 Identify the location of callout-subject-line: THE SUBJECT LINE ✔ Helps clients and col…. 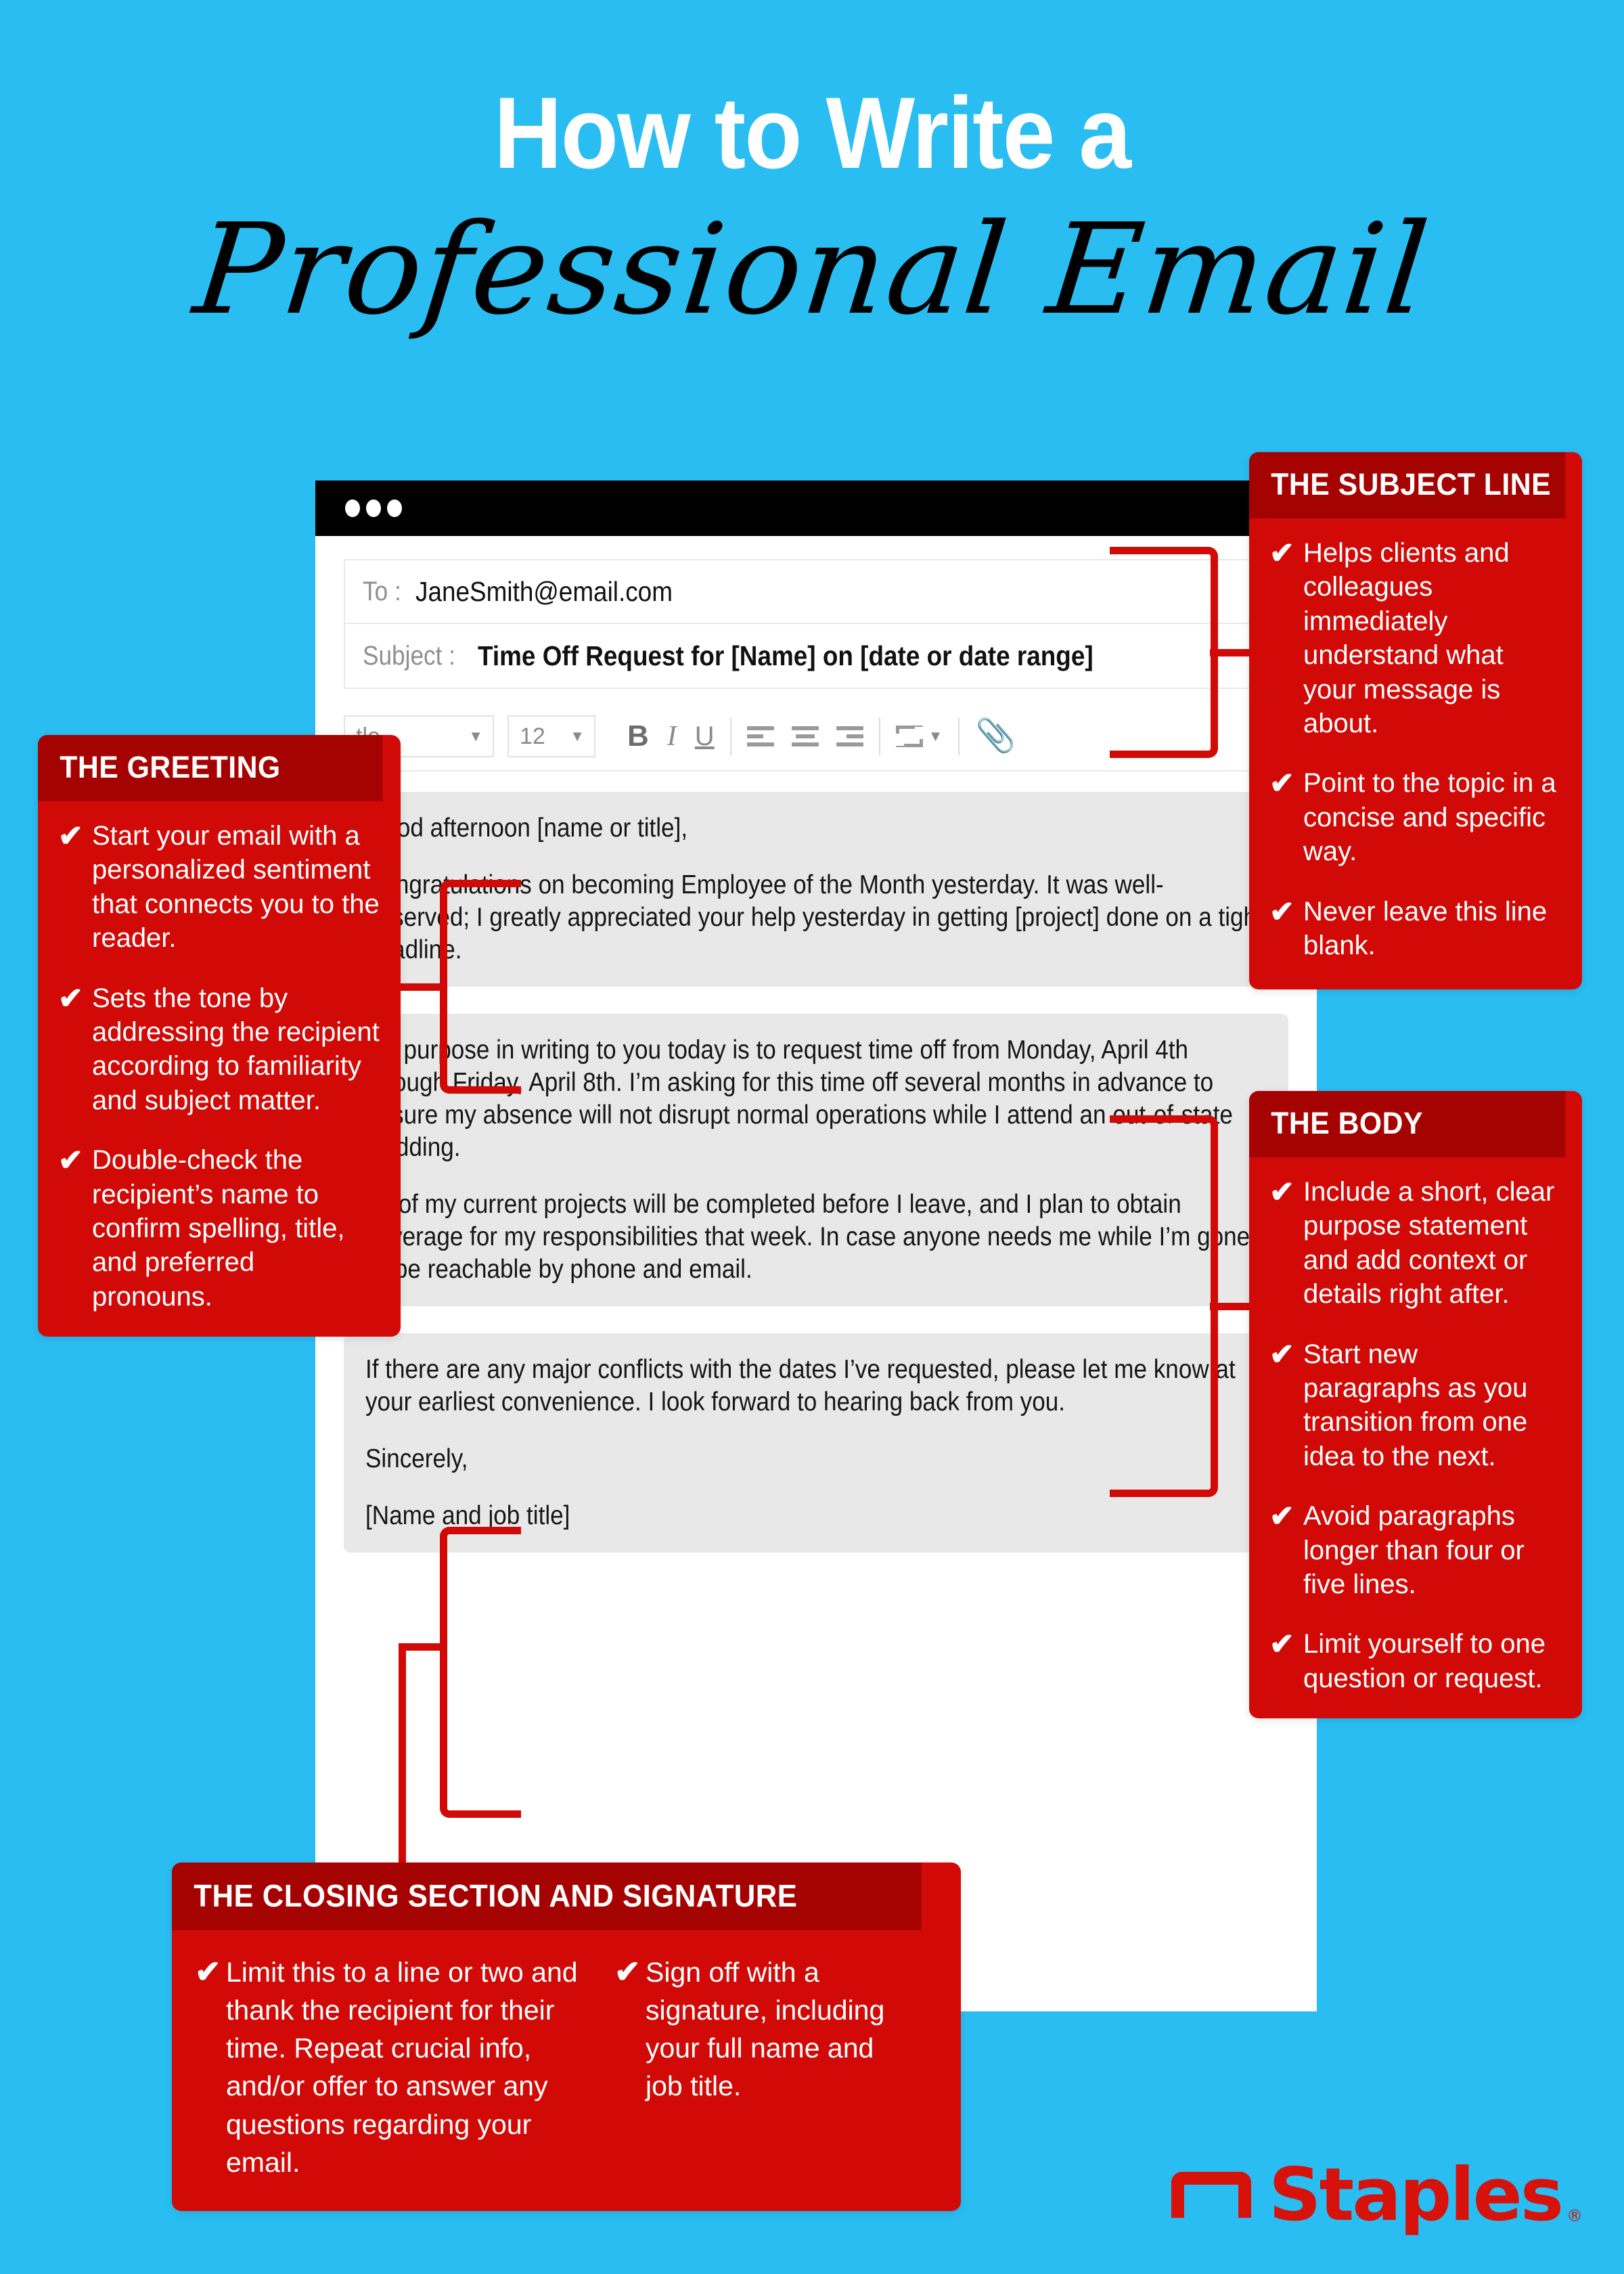
(1415, 721).